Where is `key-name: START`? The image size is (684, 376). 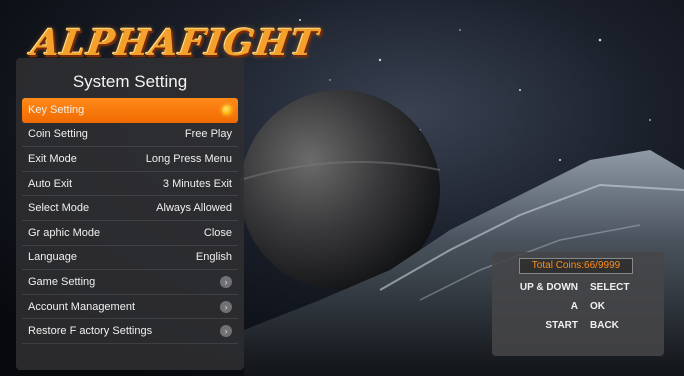 key-name: START is located at coordinates (561, 325).